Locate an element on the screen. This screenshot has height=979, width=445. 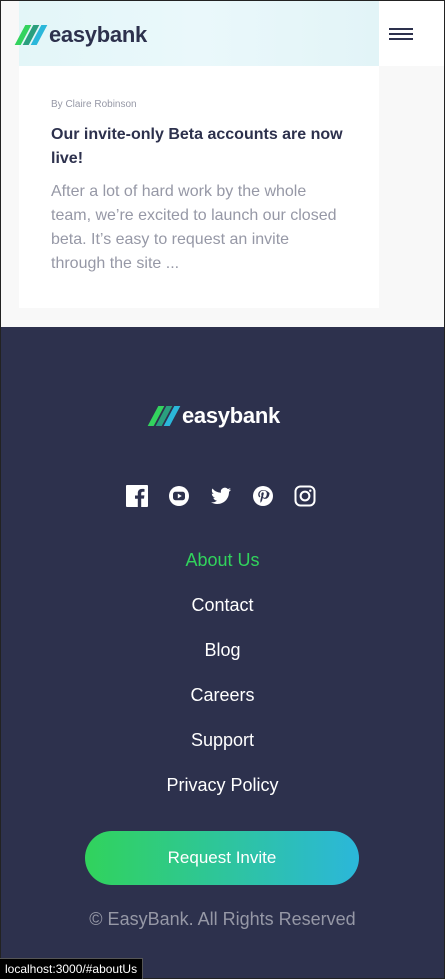
footer-link-careers: Careers is located at coordinates (222, 695).